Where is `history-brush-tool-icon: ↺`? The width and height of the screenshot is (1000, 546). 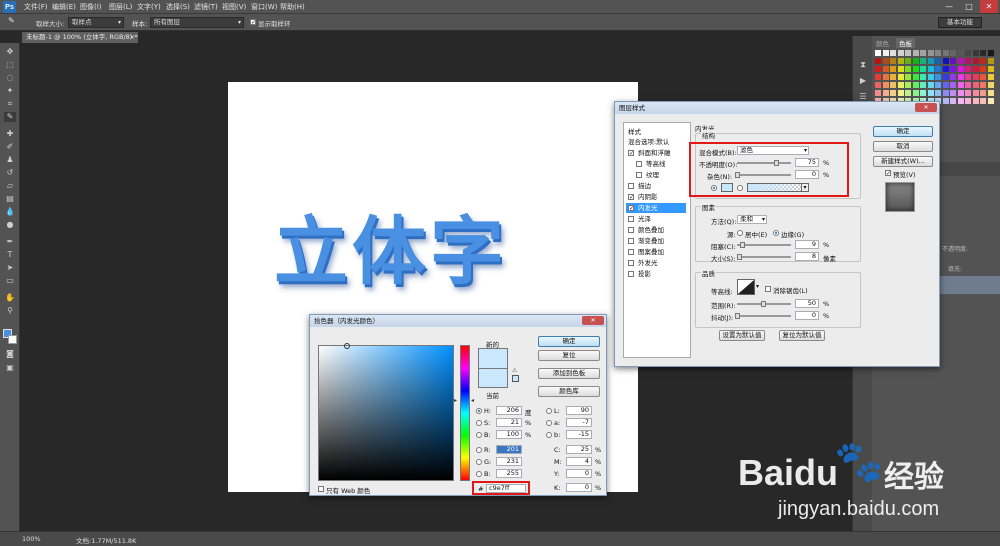
history-brush-tool-icon: ↺ is located at coordinates (10, 173).